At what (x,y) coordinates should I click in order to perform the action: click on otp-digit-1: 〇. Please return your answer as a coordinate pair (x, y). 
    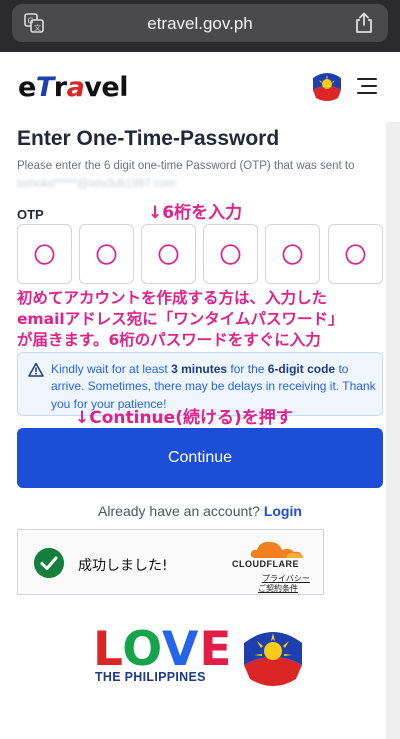
    Looking at the image, I should click on (44, 254).